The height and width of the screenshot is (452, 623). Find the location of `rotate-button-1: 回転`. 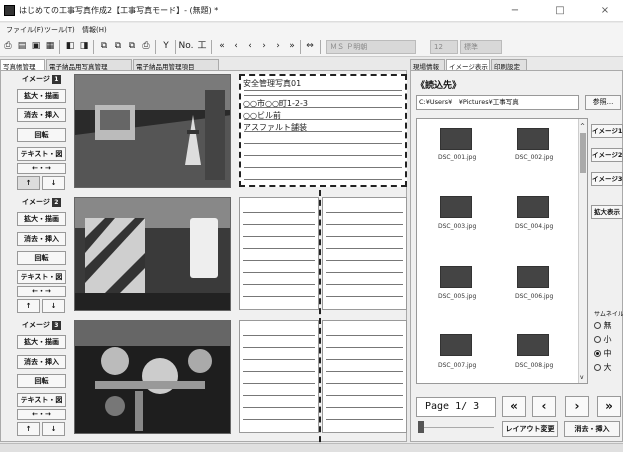

rotate-button-1: 回転 is located at coordinates (41, 135).